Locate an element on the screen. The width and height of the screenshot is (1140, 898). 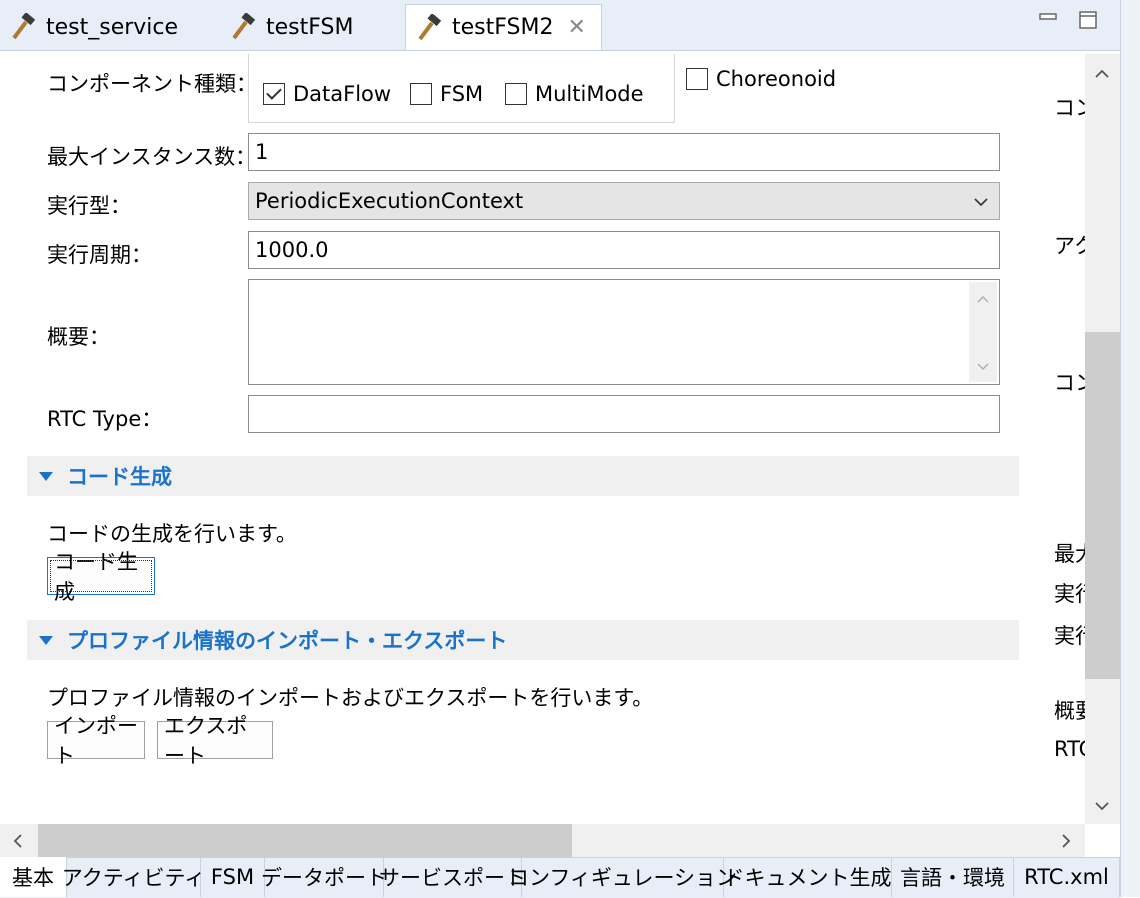
profile-description: プロファイル情報のインポートおよびエクスポートを行います。 is located at coordinates (350, 698).